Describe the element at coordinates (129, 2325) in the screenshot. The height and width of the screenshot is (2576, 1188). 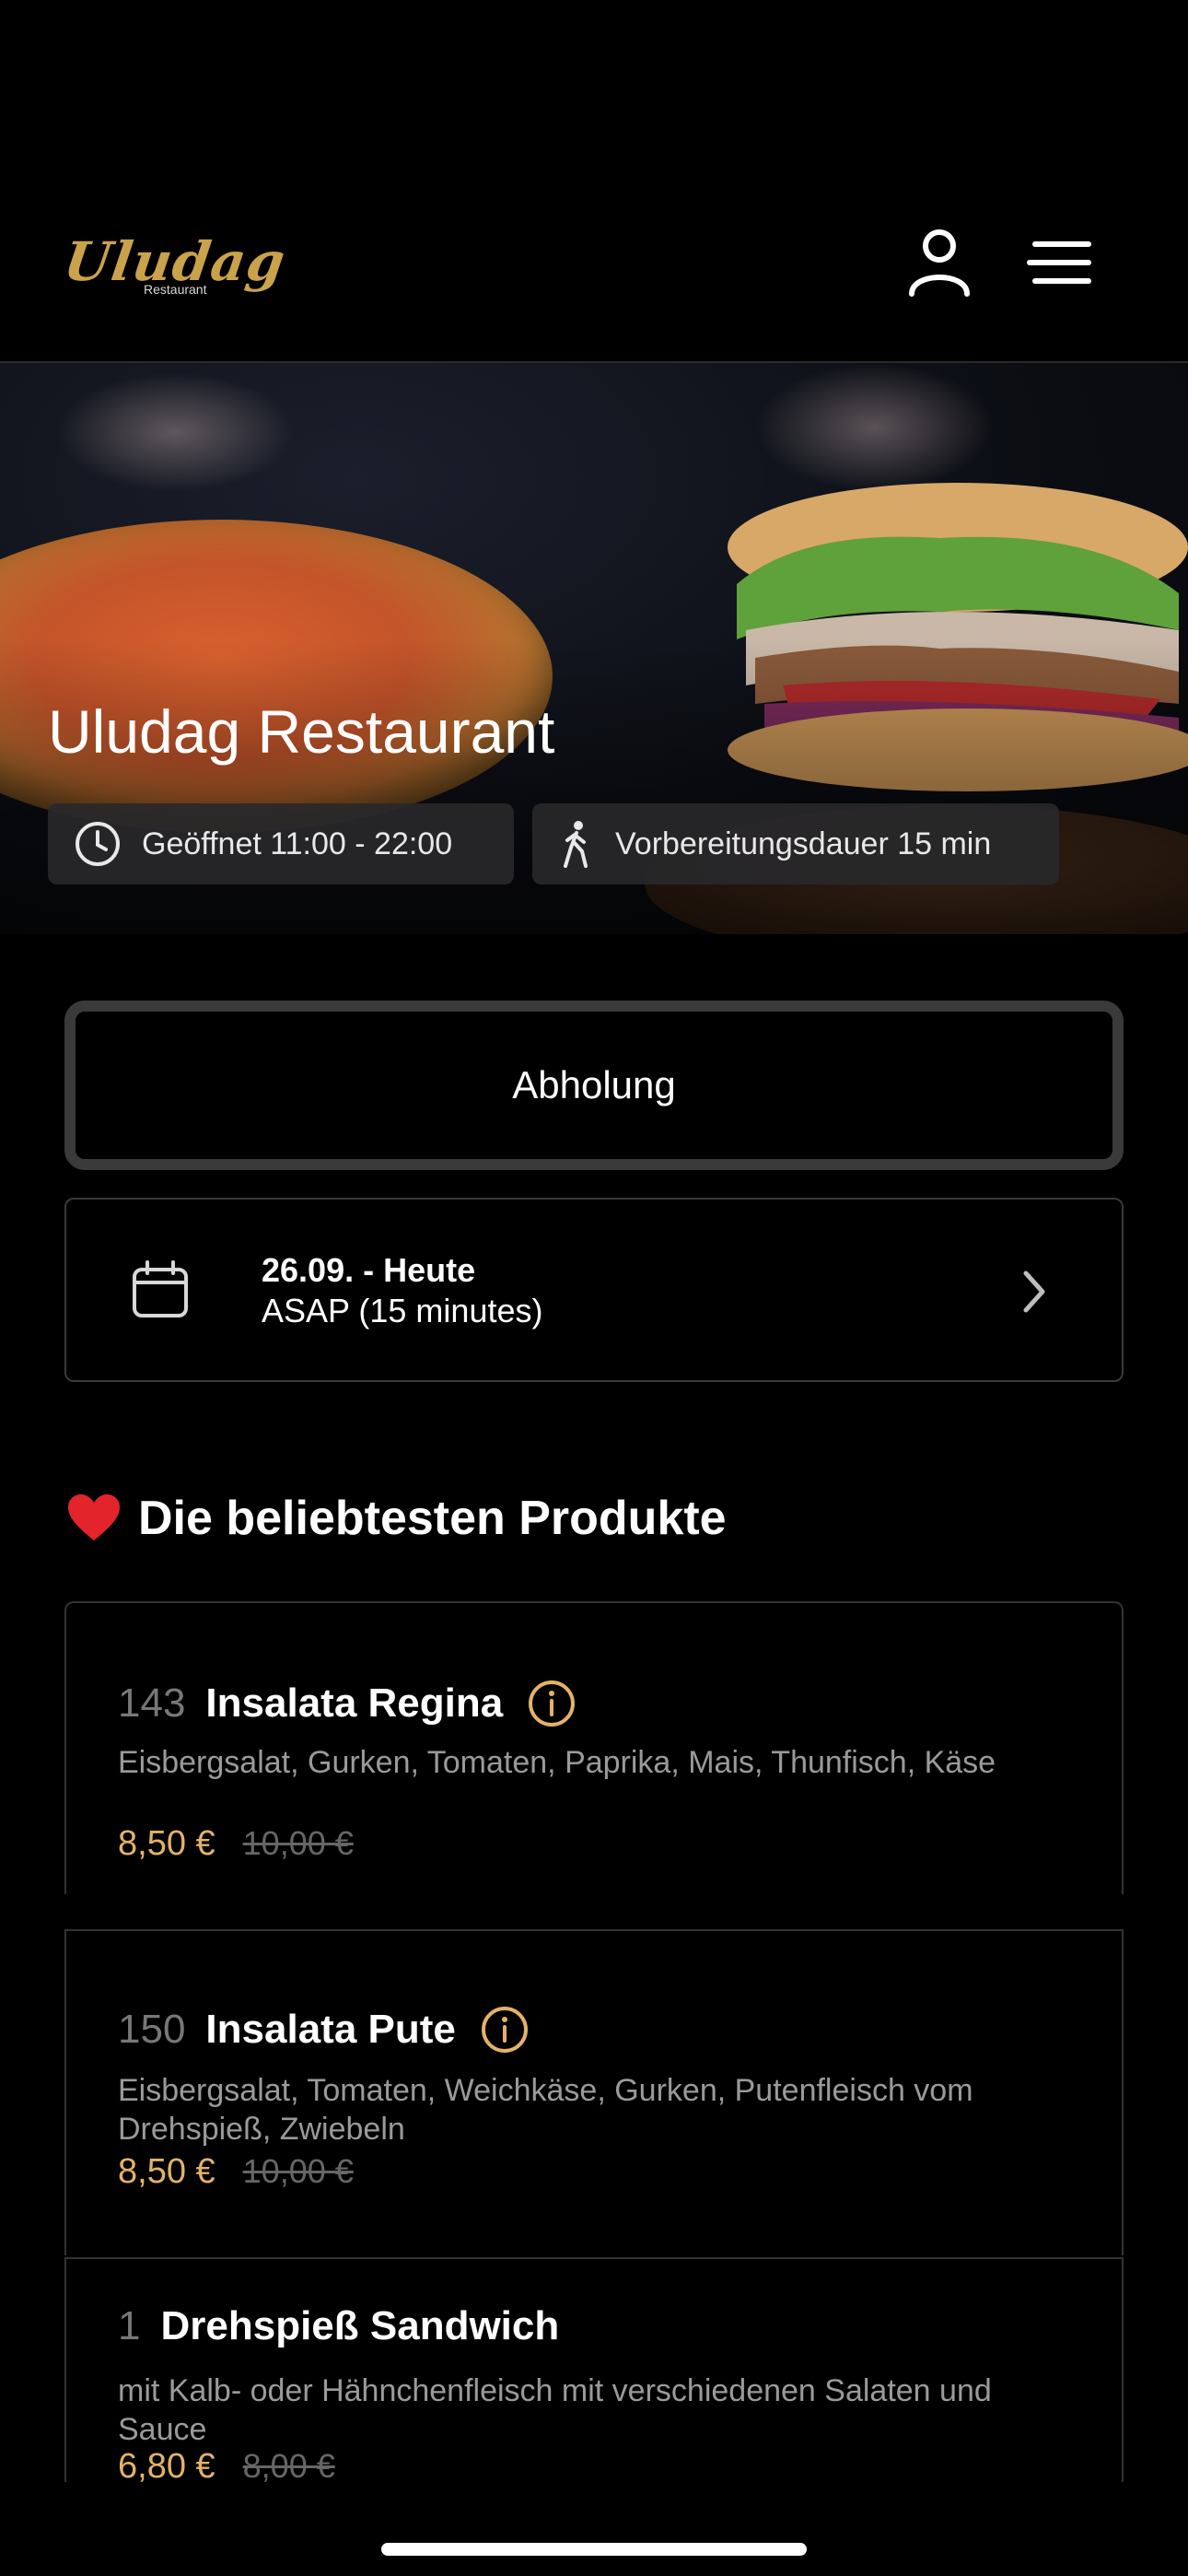
I see `product-number: 1` at that location.